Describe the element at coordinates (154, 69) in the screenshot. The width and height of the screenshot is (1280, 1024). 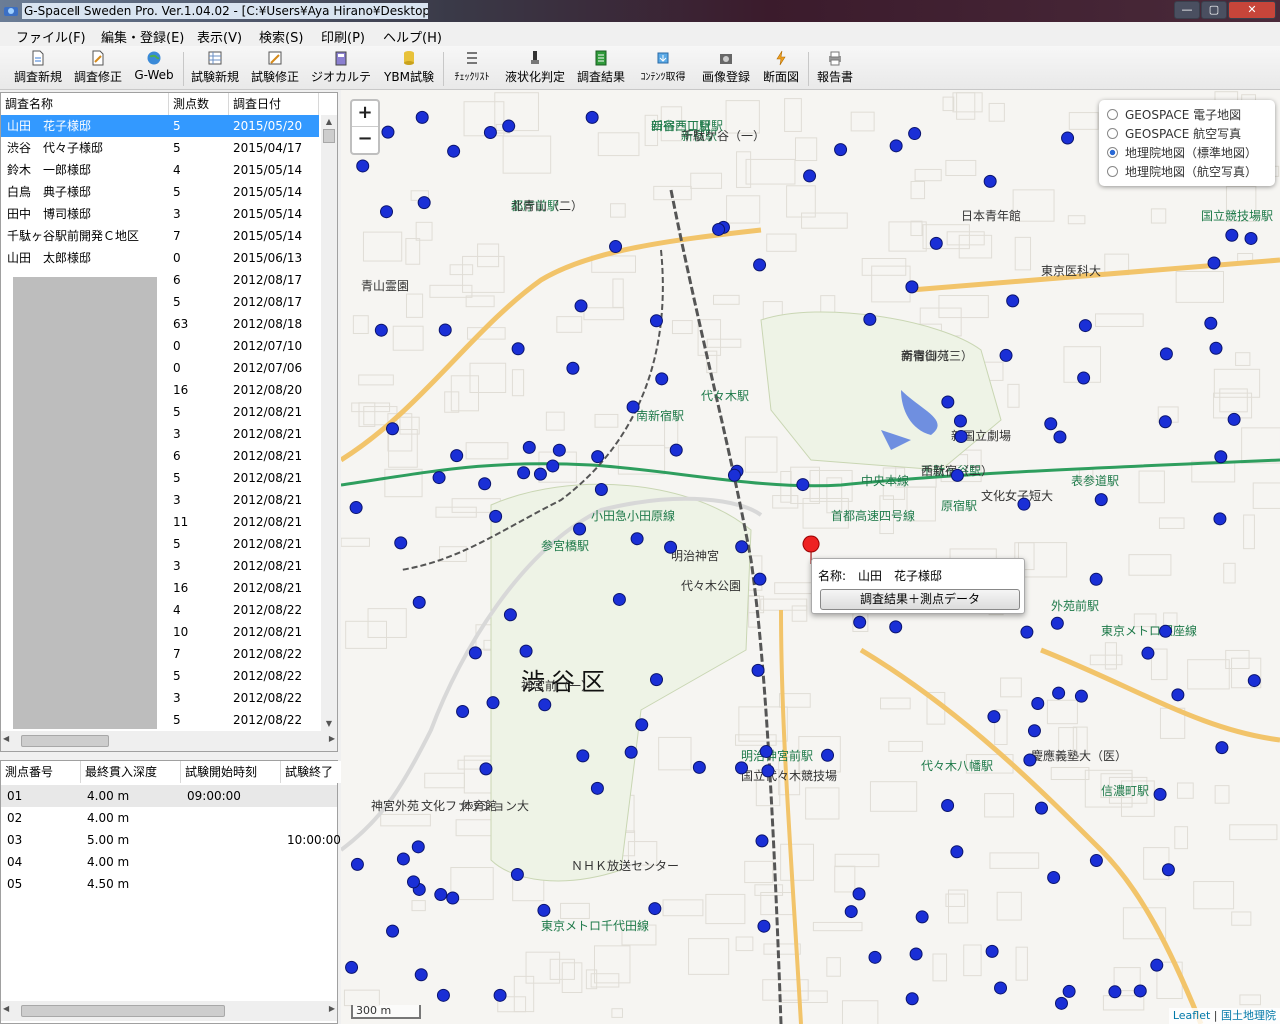
I see `g-web-button: G-Web` at that location.